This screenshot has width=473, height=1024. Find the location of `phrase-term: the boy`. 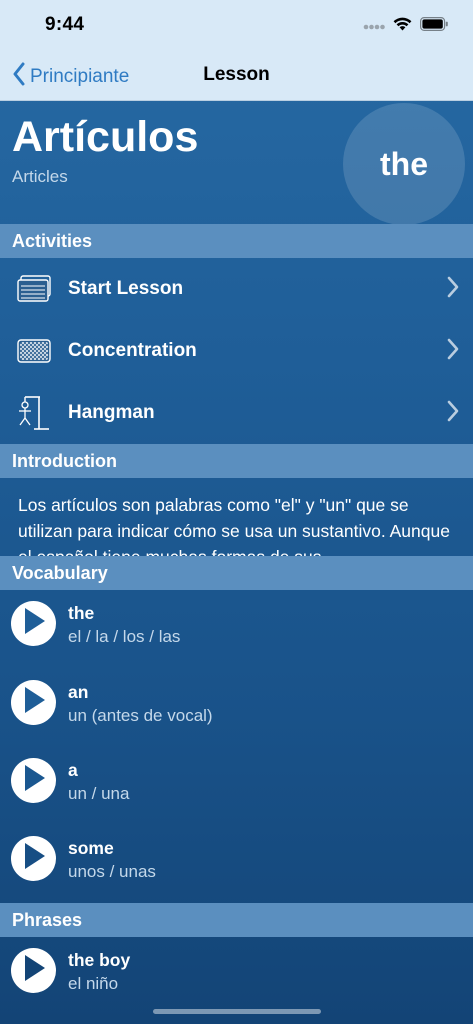

phrase-term: the boy is located at coordinates (99, 960).